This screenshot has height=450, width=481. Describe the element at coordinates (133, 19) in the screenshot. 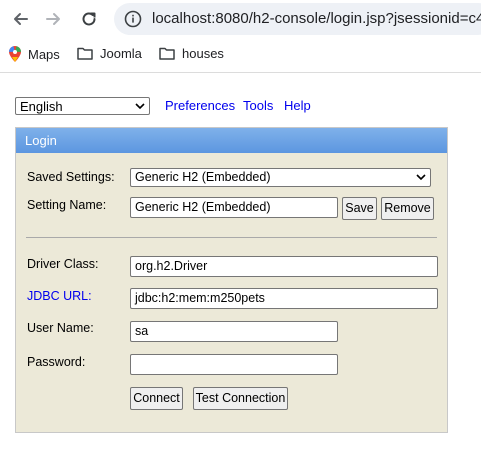

I see `site-info-icon` at that location.